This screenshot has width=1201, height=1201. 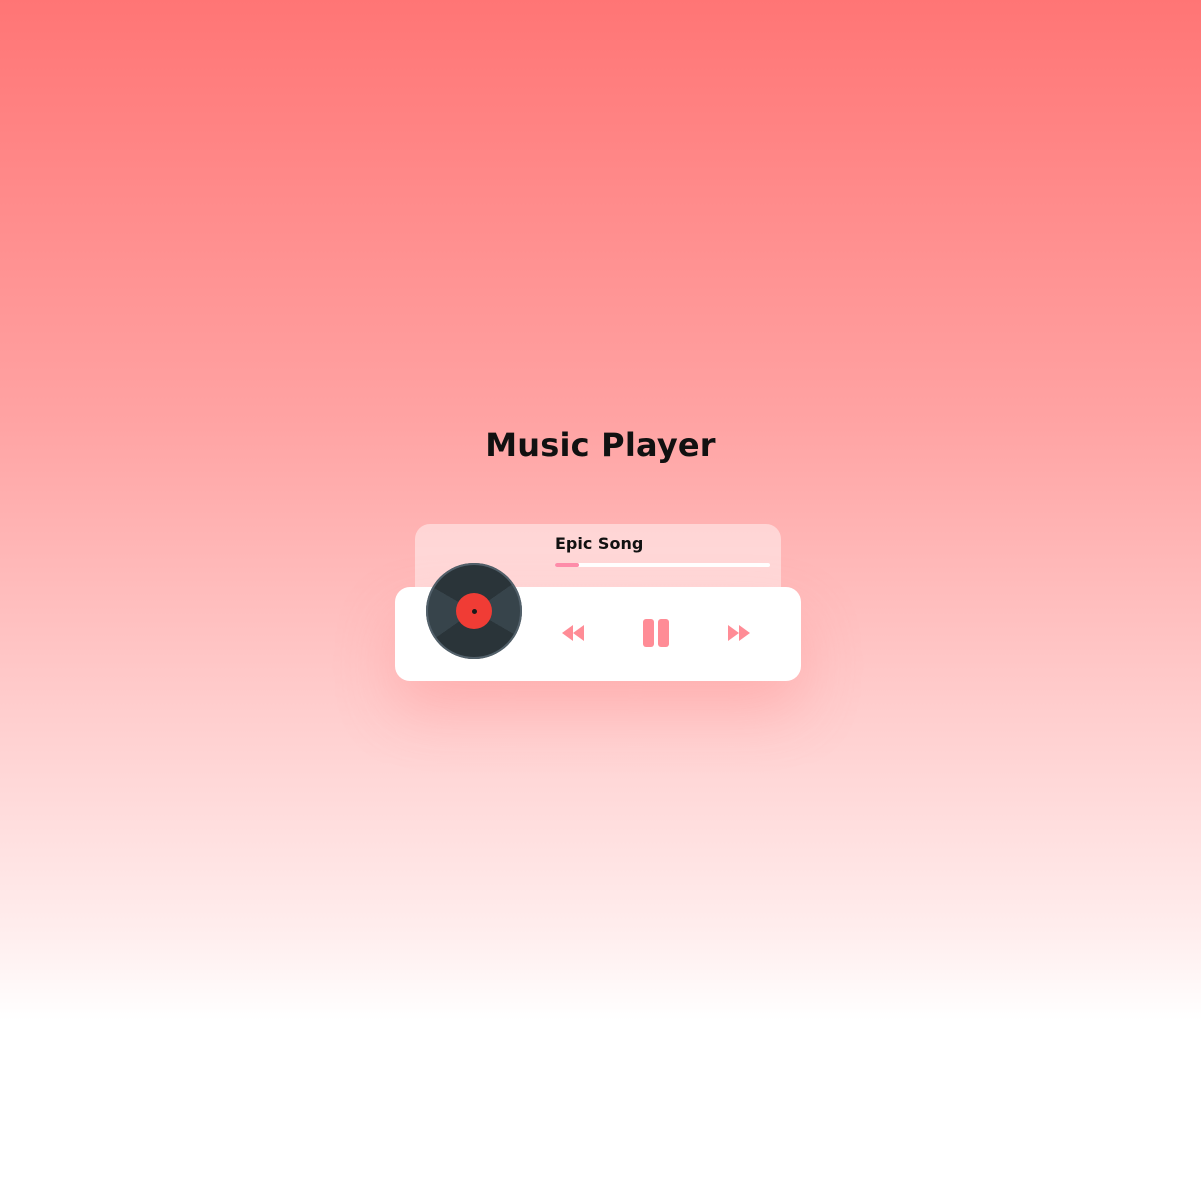 I want to click on disc-label, so click(x=474, y=611).